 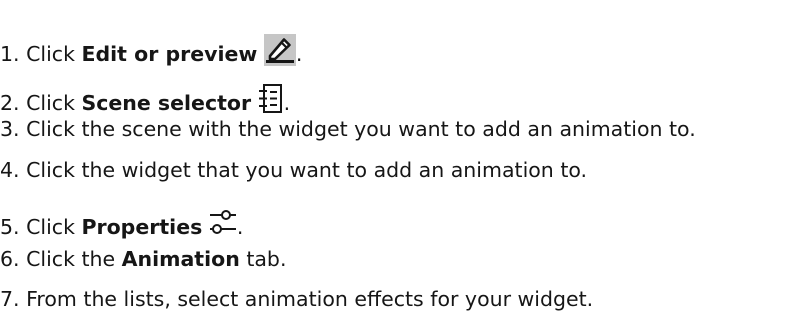 What do you see at coordinates (10, 129) in the screenshot?
I see `step-number: 3.` at bounding box center [10, 129].